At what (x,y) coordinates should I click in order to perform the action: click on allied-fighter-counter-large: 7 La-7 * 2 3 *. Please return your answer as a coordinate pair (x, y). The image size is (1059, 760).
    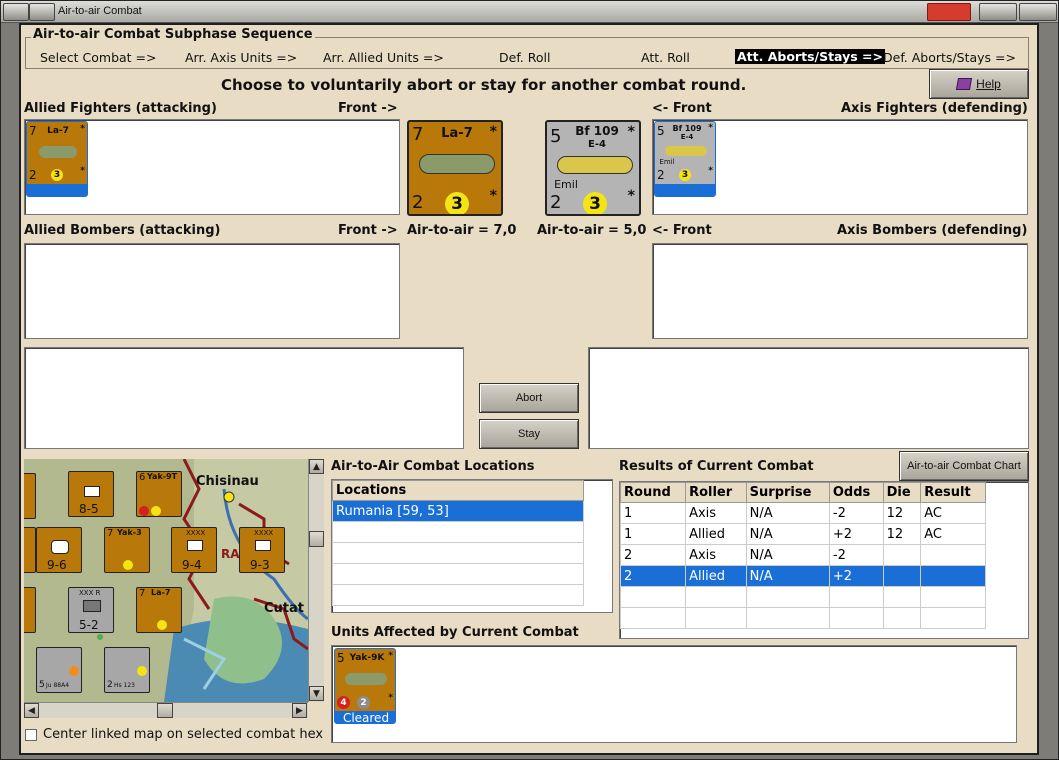
    Looking at the image, I should click on (455, 168).